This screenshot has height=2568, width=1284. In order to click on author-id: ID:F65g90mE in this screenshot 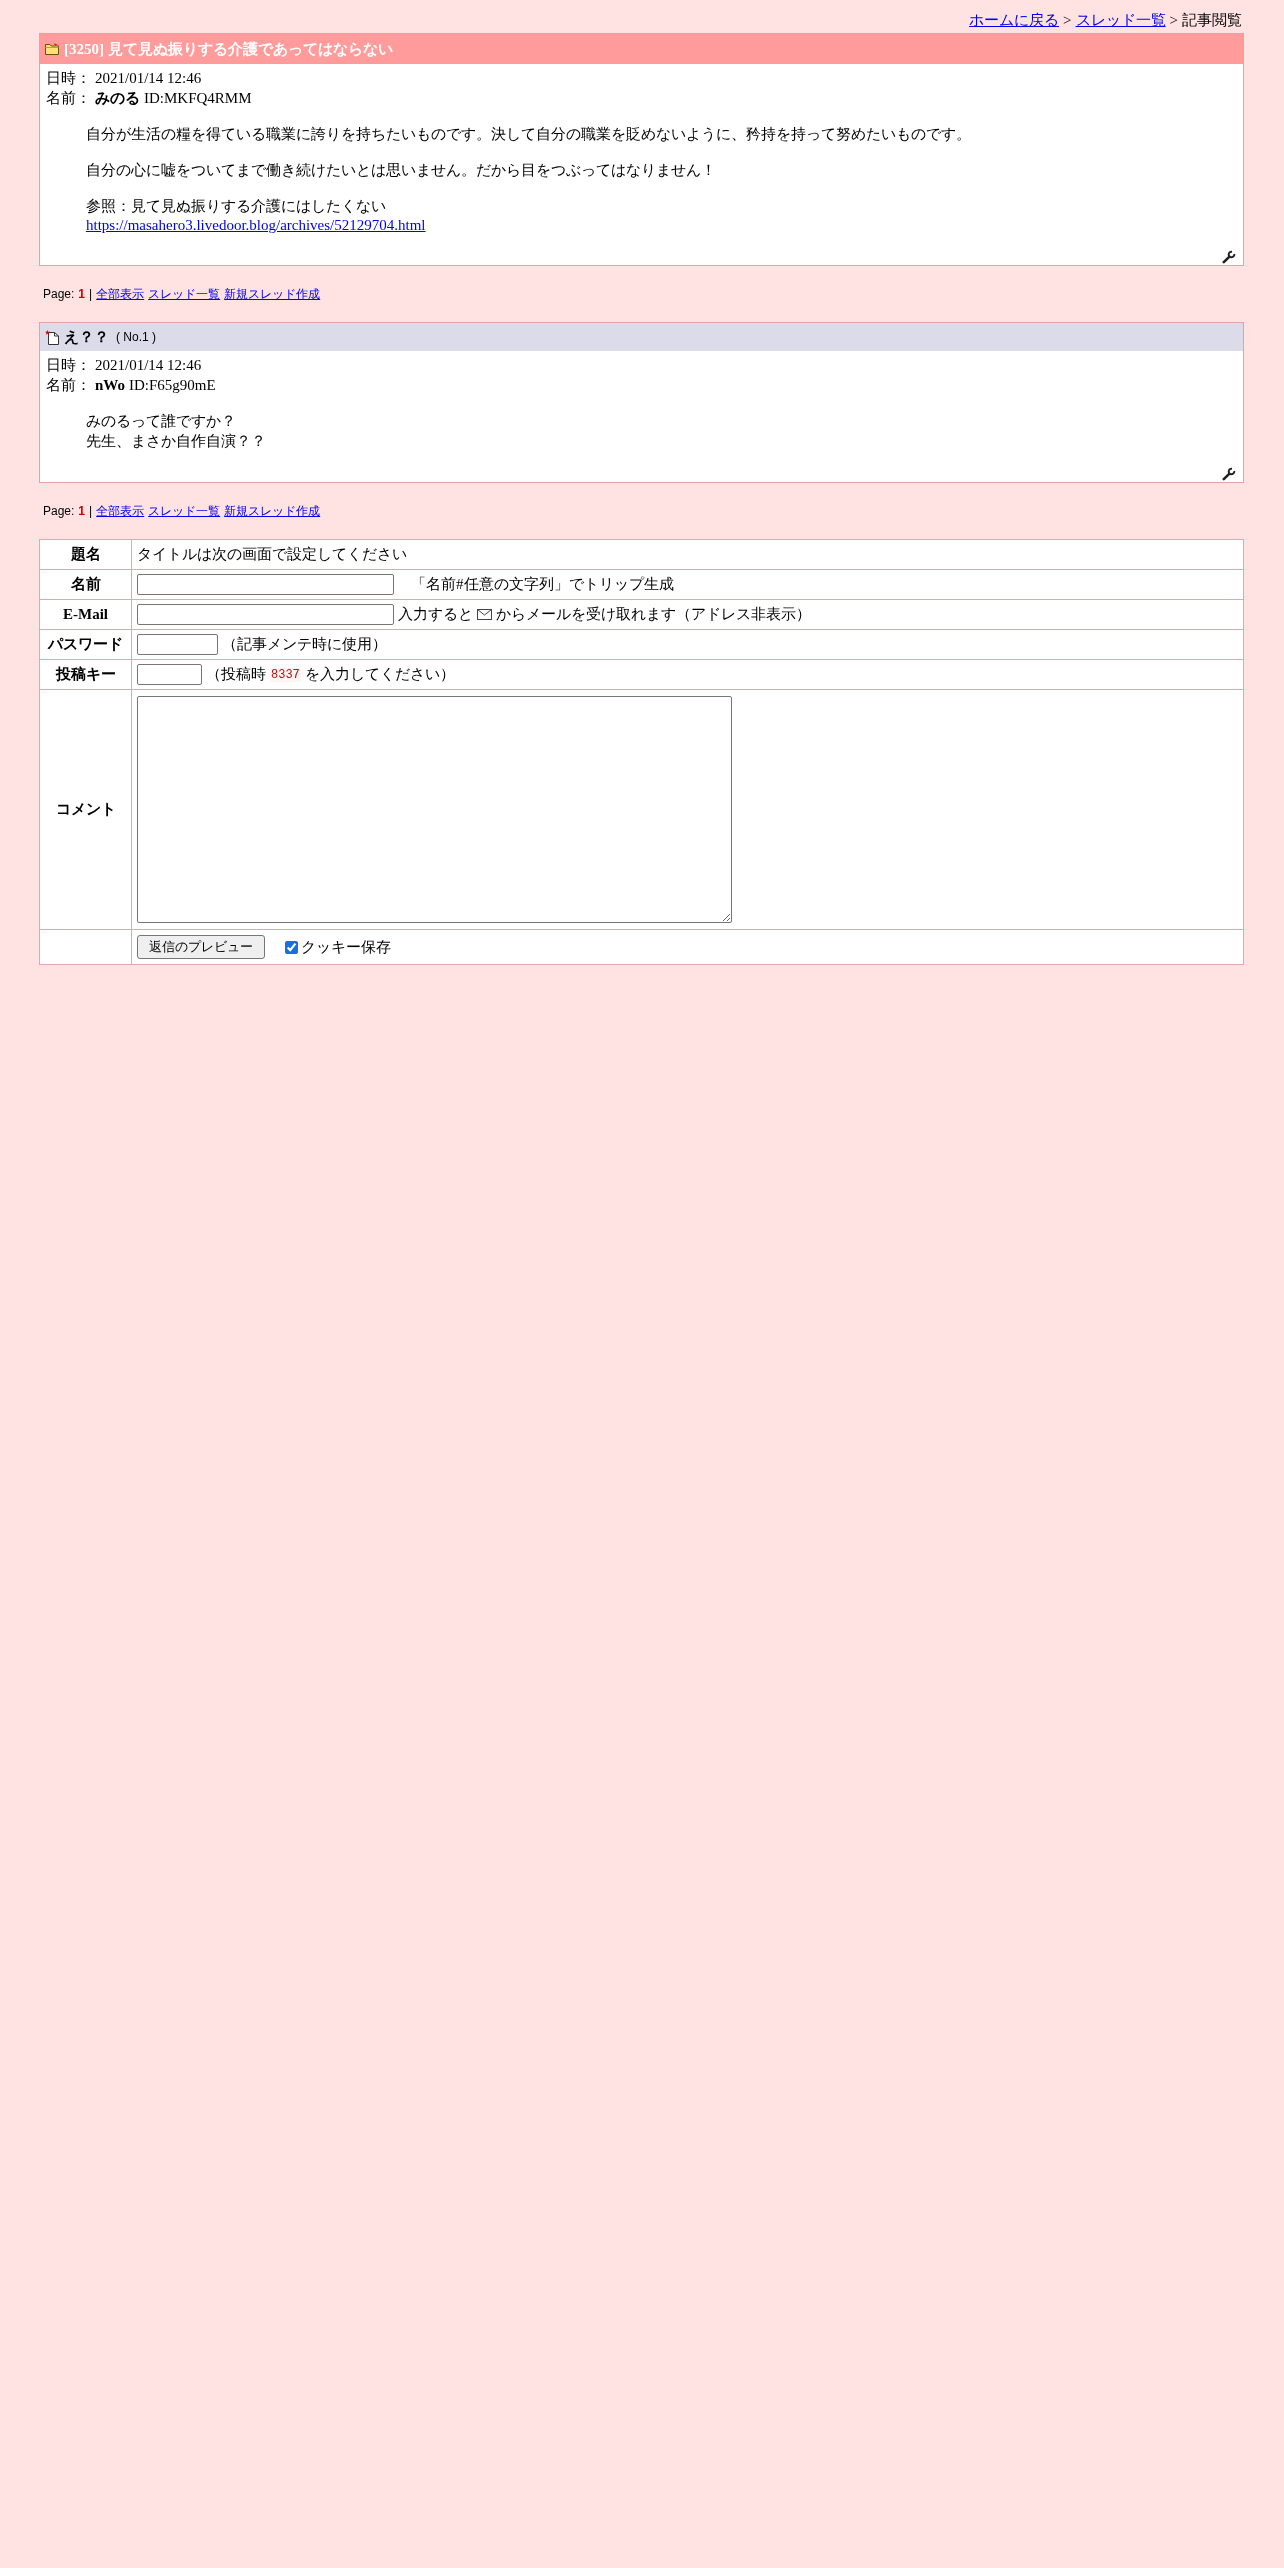, I will do `click(172, 385)`.